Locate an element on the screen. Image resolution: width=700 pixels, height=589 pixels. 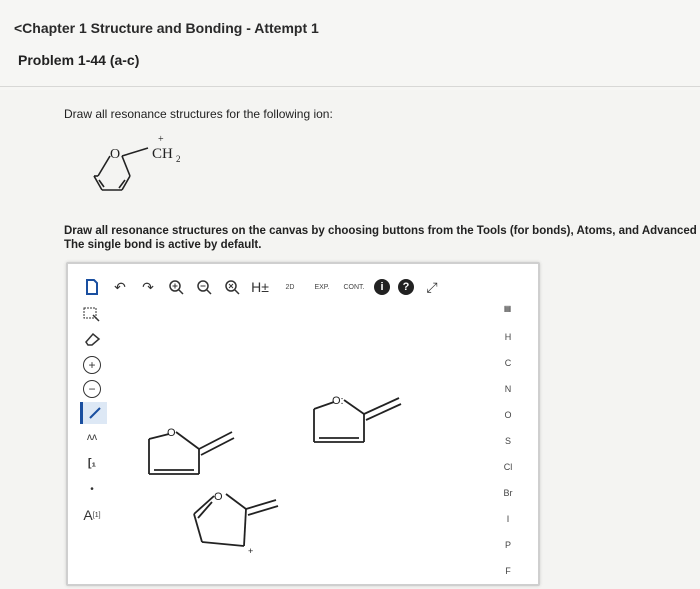
minus-charge-label: − is located at coordinates (92, 389).